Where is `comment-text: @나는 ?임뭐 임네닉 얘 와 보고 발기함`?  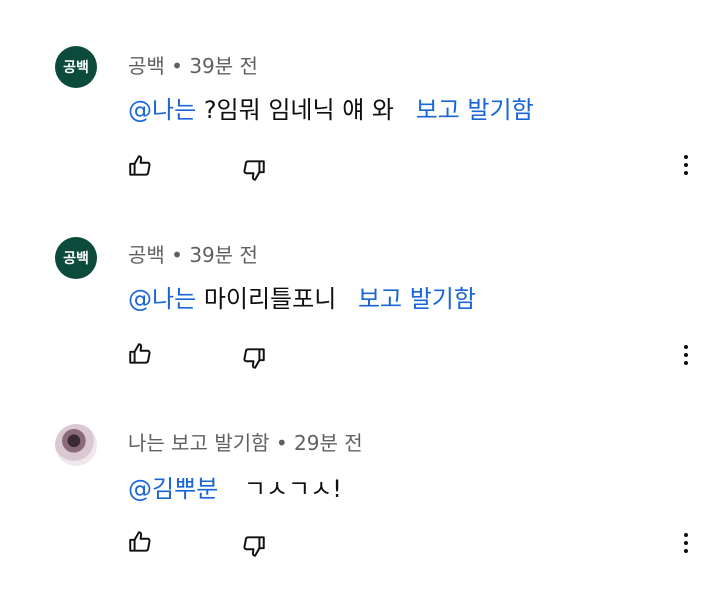 comment-text: @나는 ?임뭐 임네닉 얘 와 보고 발기함 is located at coordinates (331, 107).